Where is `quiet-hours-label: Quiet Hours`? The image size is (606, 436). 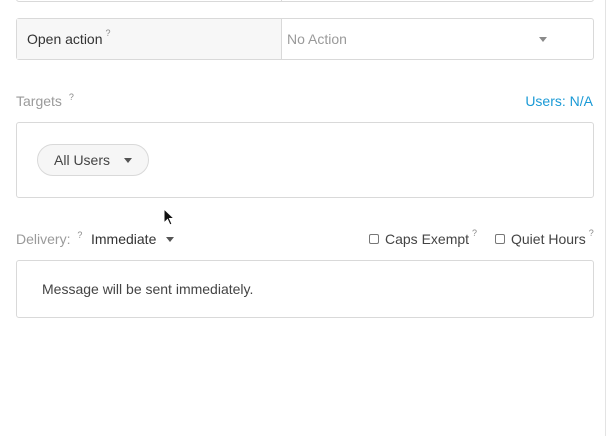 quiet-hours-label: Quiet Hours is located at coordinates (548, 239).